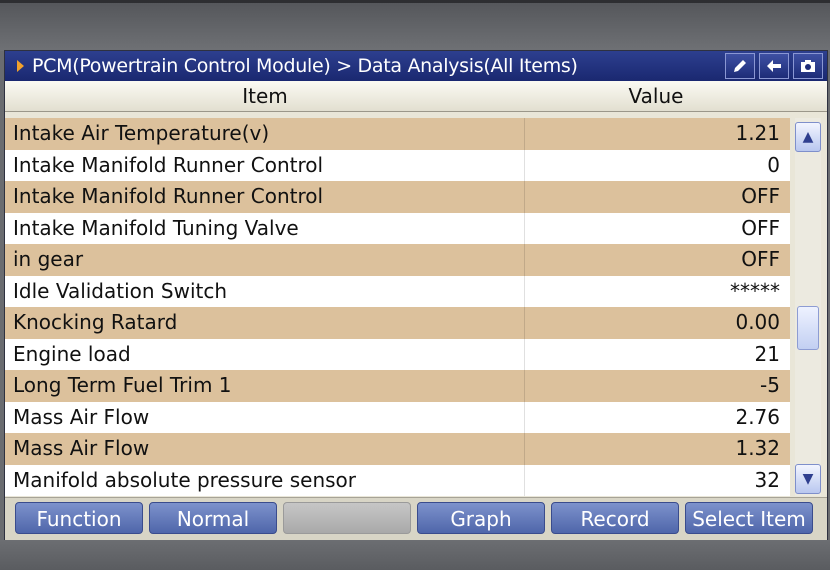 Image resolution: width=830 pixels, height=570 pixels. I want to click on table-row: Engine load 21, so click(397, 354).